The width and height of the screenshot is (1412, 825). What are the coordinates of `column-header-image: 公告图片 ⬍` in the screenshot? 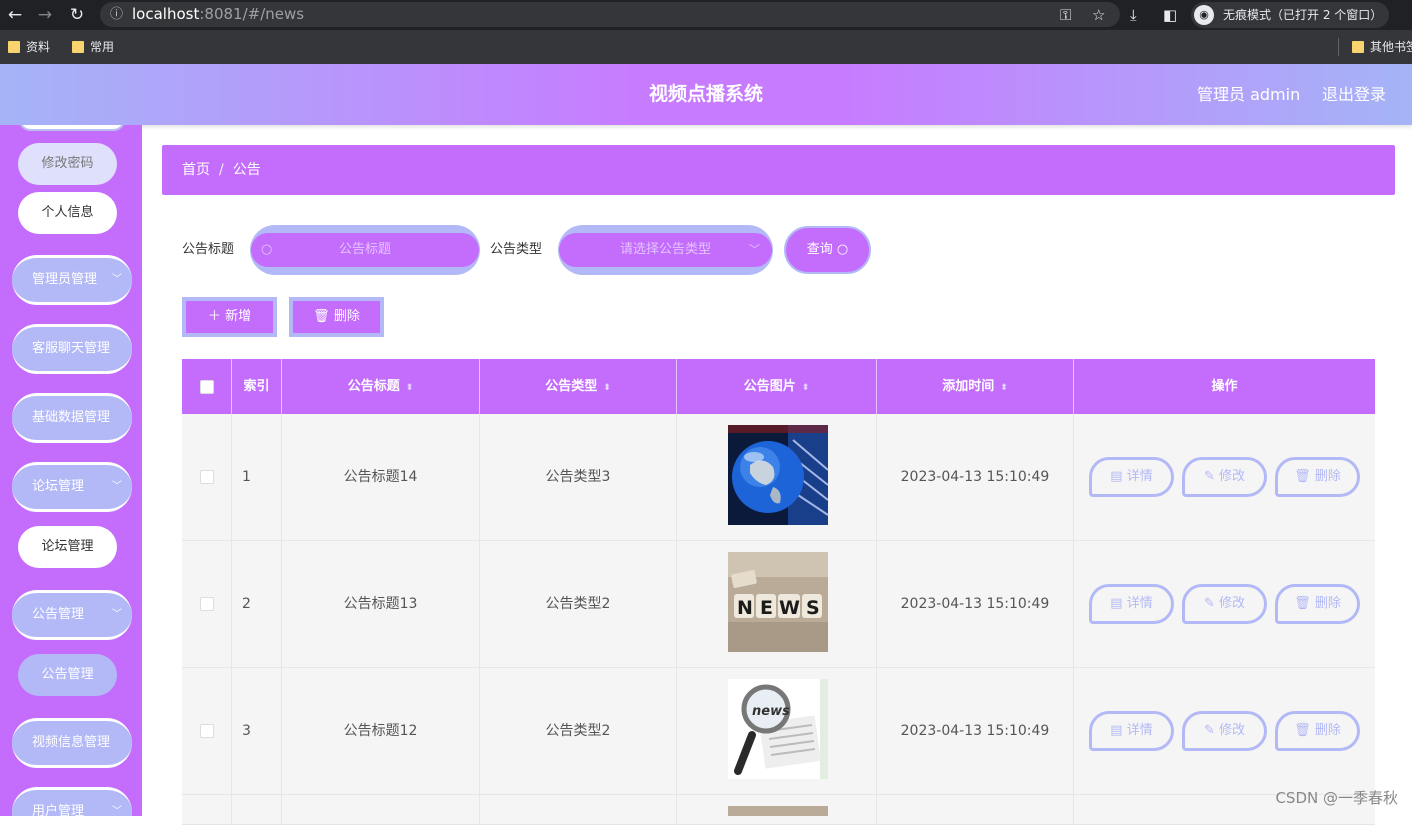 It's located at (777, 386).